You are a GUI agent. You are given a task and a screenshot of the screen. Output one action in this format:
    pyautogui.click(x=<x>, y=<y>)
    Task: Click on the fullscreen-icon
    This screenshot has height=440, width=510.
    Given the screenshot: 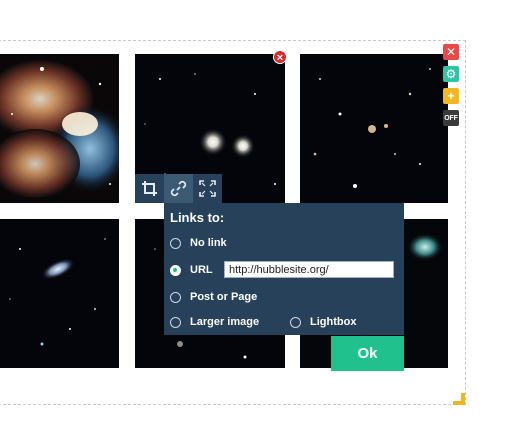 What is the action you would take?
    pyautogui.click(x=207, y=188)
    